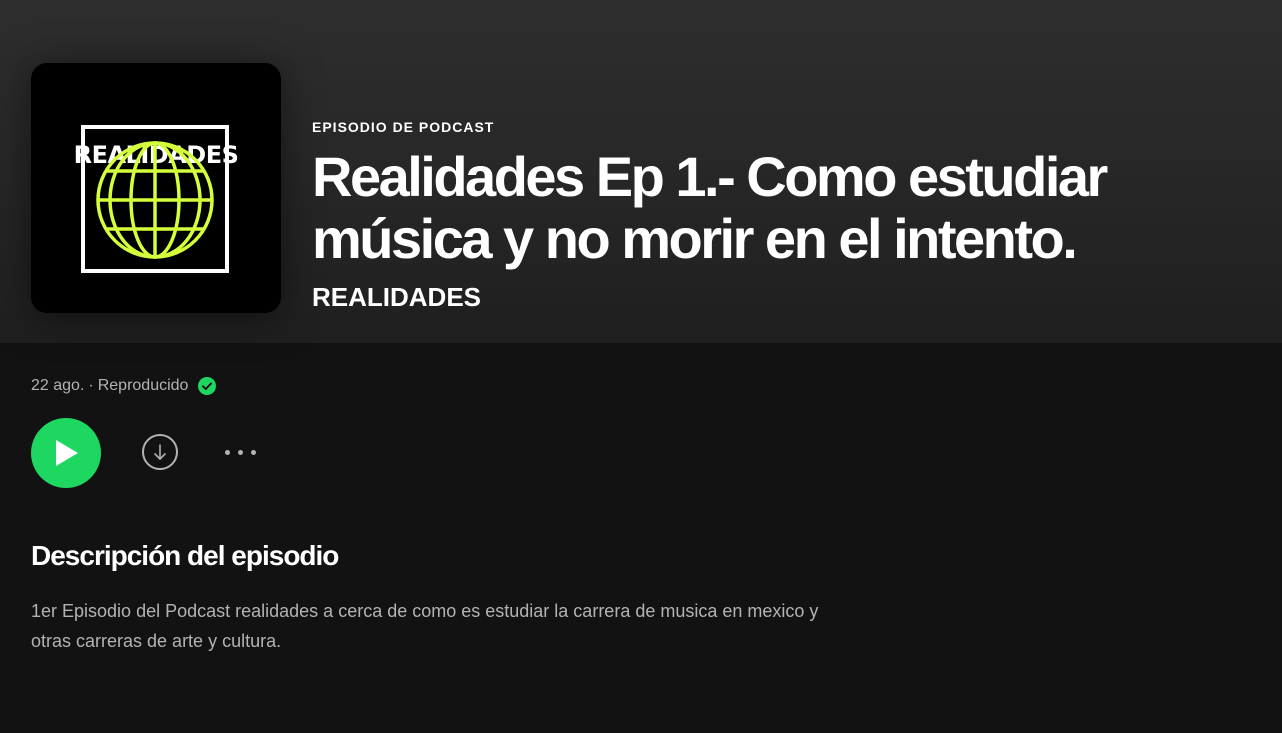  I want to click on play-button, so click(66, 453).